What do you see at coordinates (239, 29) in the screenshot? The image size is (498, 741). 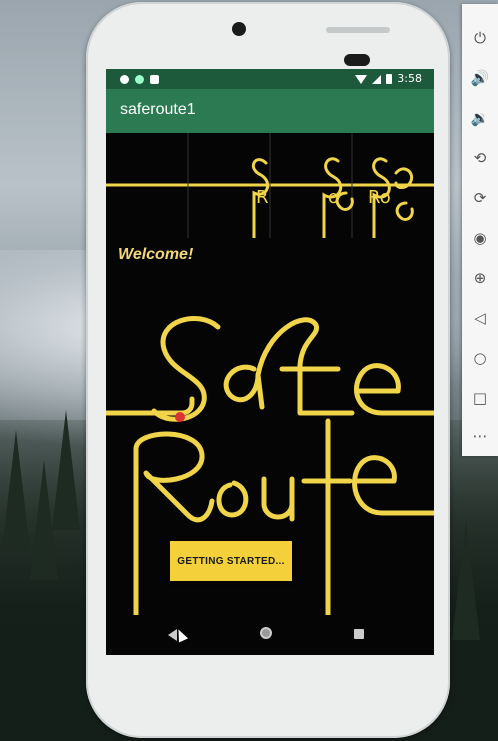 I see `front-camera` at bounding box center [239, 29].